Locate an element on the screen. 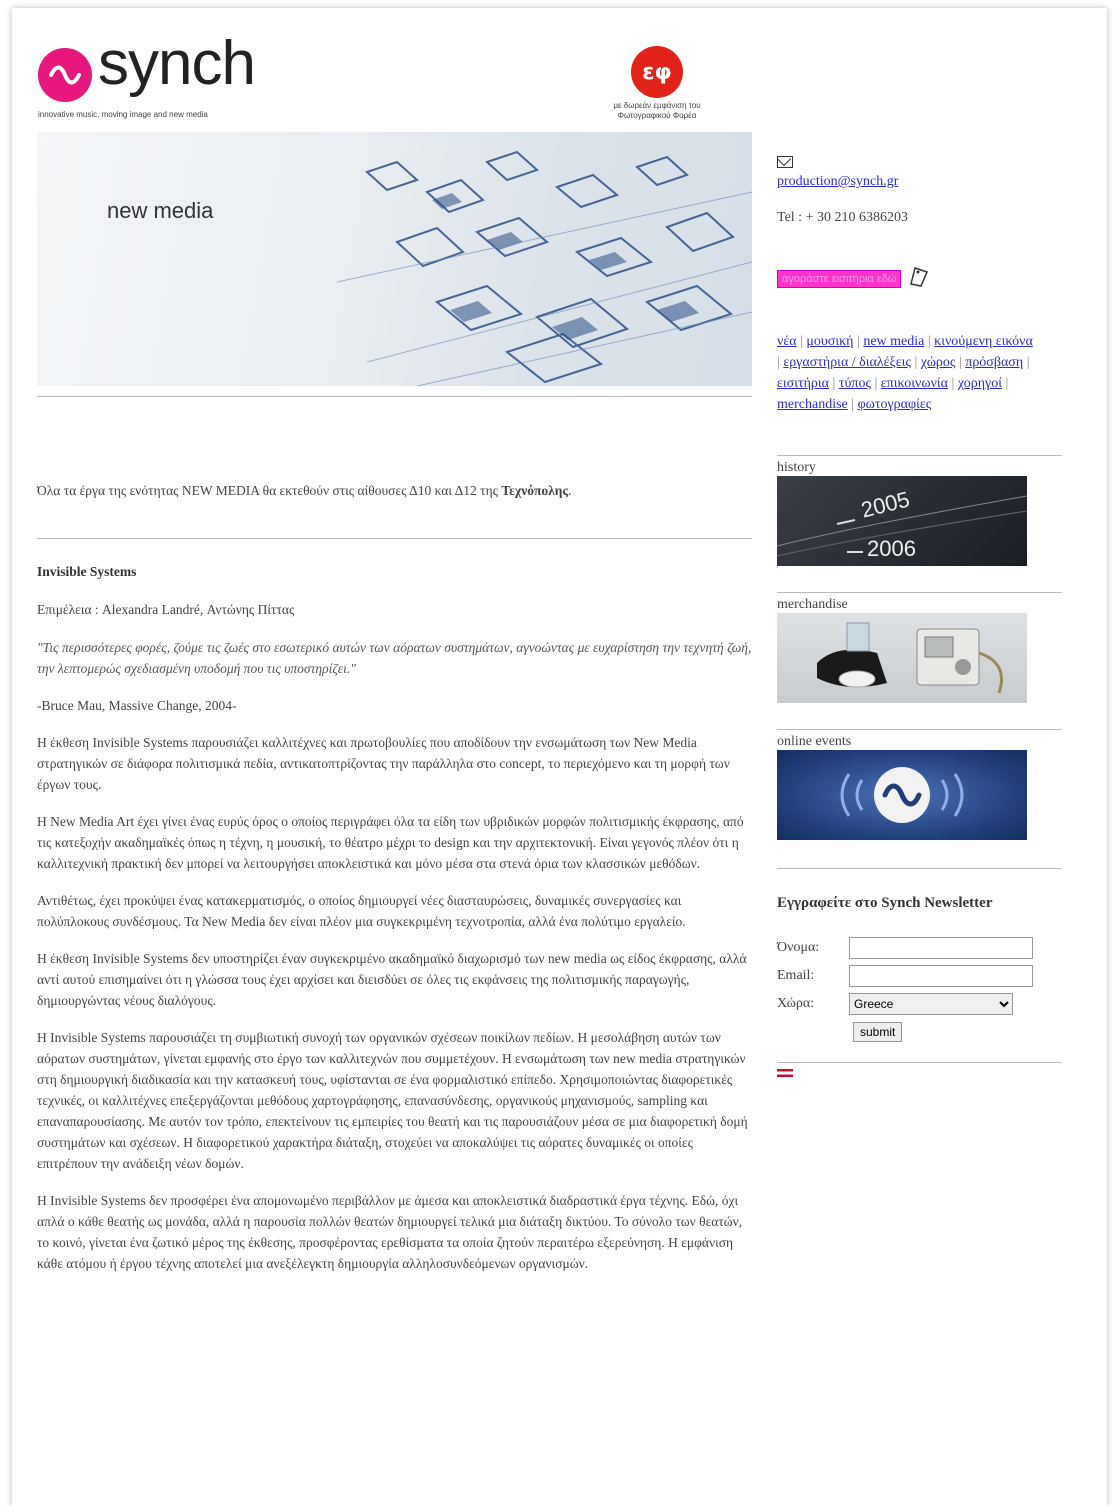 This screenshot has width=1118, height=1506. phone-number: Tel : + 30 210 6386203 is located at coordinates (842, 217).